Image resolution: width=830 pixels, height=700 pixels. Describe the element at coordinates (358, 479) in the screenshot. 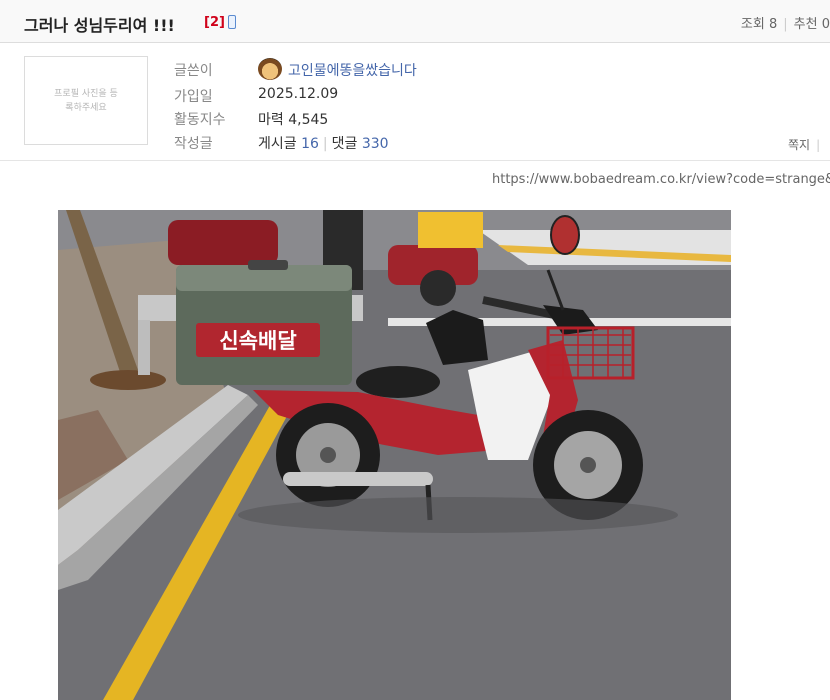

I see `exhaust-pipe` at that location.